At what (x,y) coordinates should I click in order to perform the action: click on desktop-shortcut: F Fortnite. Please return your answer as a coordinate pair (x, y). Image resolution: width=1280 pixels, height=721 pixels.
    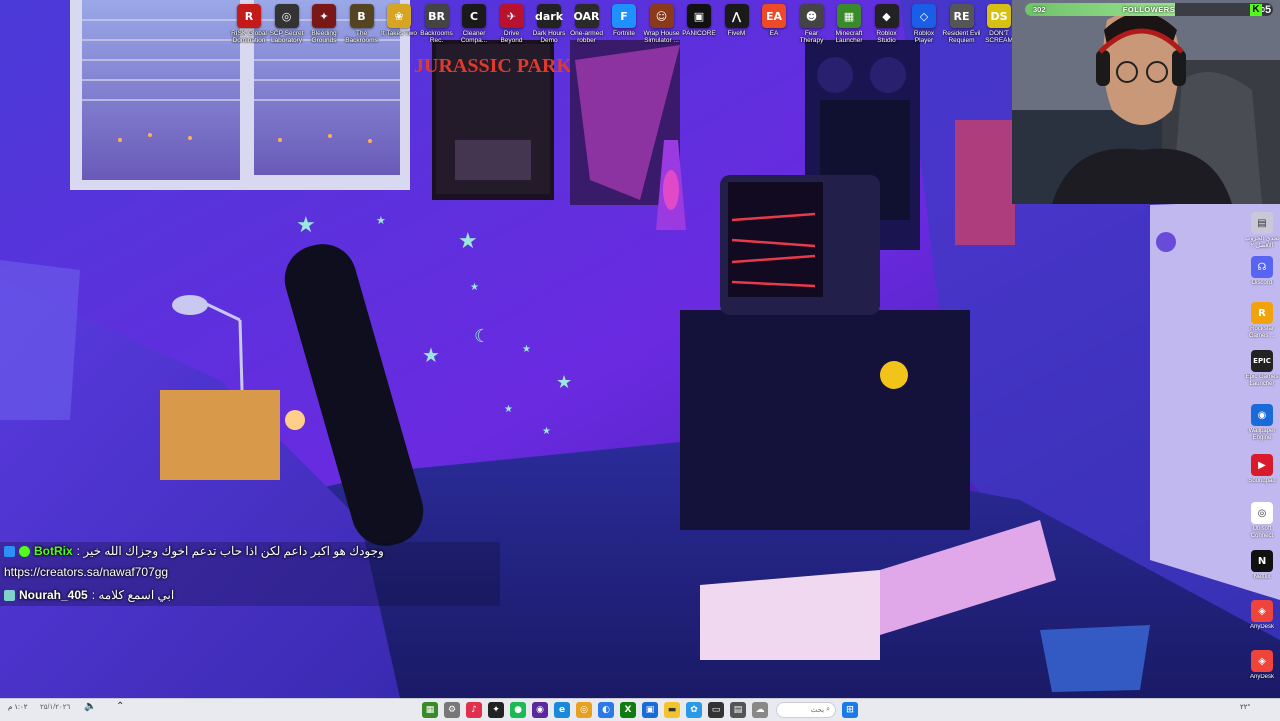
    Looking at the image, I should click on (624, 27).